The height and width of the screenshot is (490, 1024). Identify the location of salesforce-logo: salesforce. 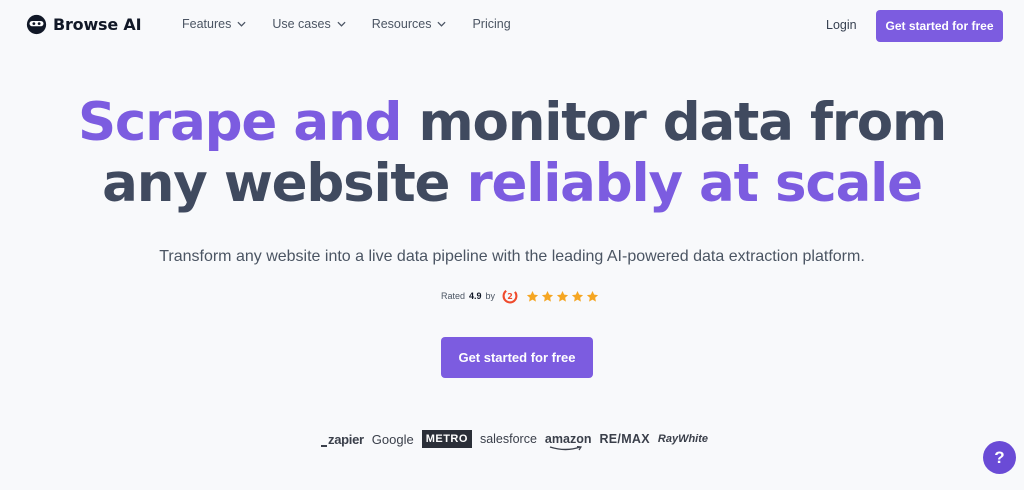
(508, 439).